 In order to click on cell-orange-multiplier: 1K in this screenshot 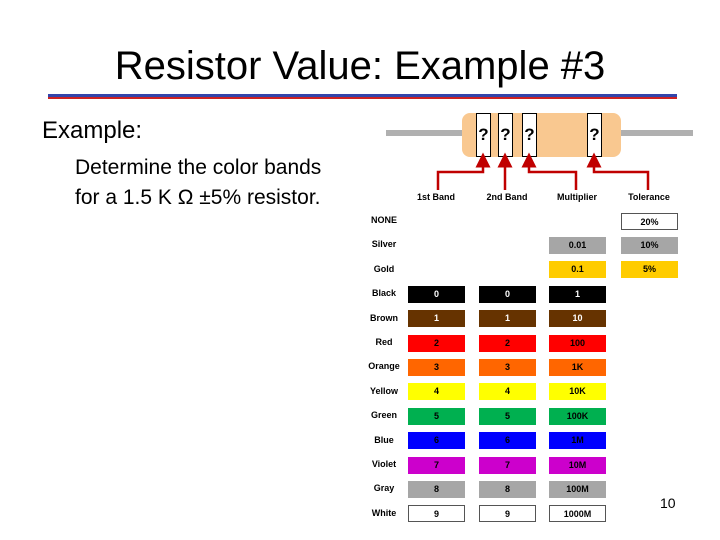, I will do `click(577, 367)`.